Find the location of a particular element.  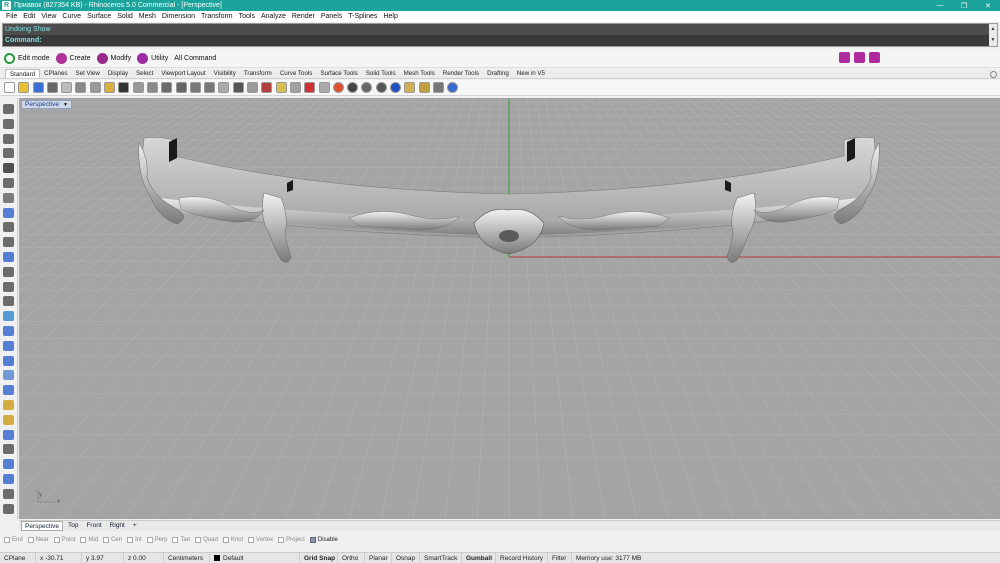

undo-icon is located at coordinates (124, 87).